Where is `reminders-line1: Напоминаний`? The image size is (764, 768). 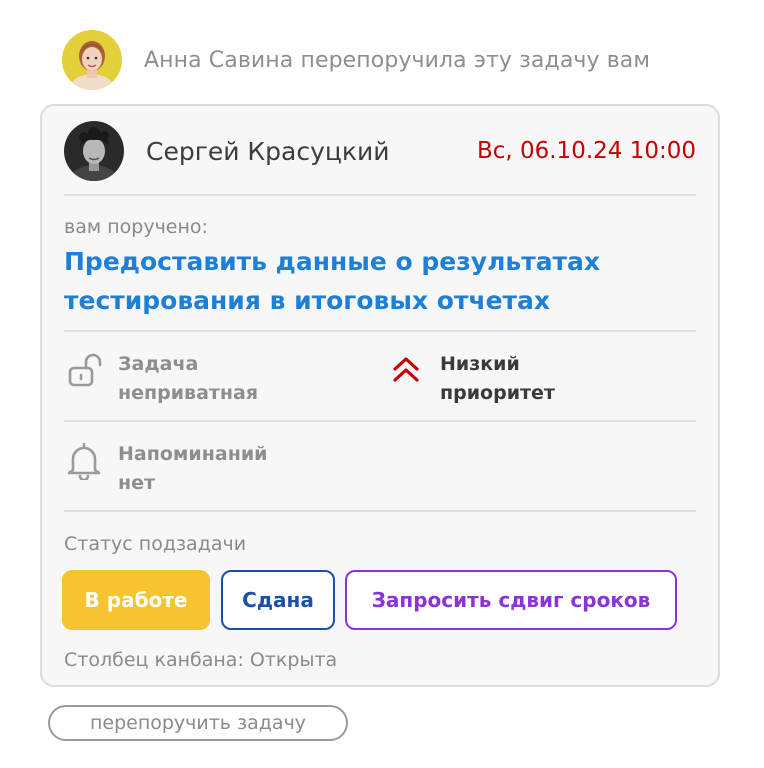
reminders-line1: Напоминаний is located at coordinates (193, 454).